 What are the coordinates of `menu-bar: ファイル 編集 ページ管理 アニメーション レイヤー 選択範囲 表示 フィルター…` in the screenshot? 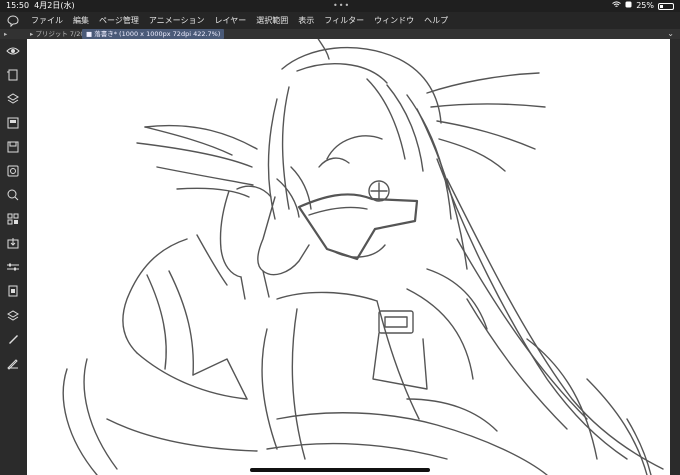 It's located at (340, 20).